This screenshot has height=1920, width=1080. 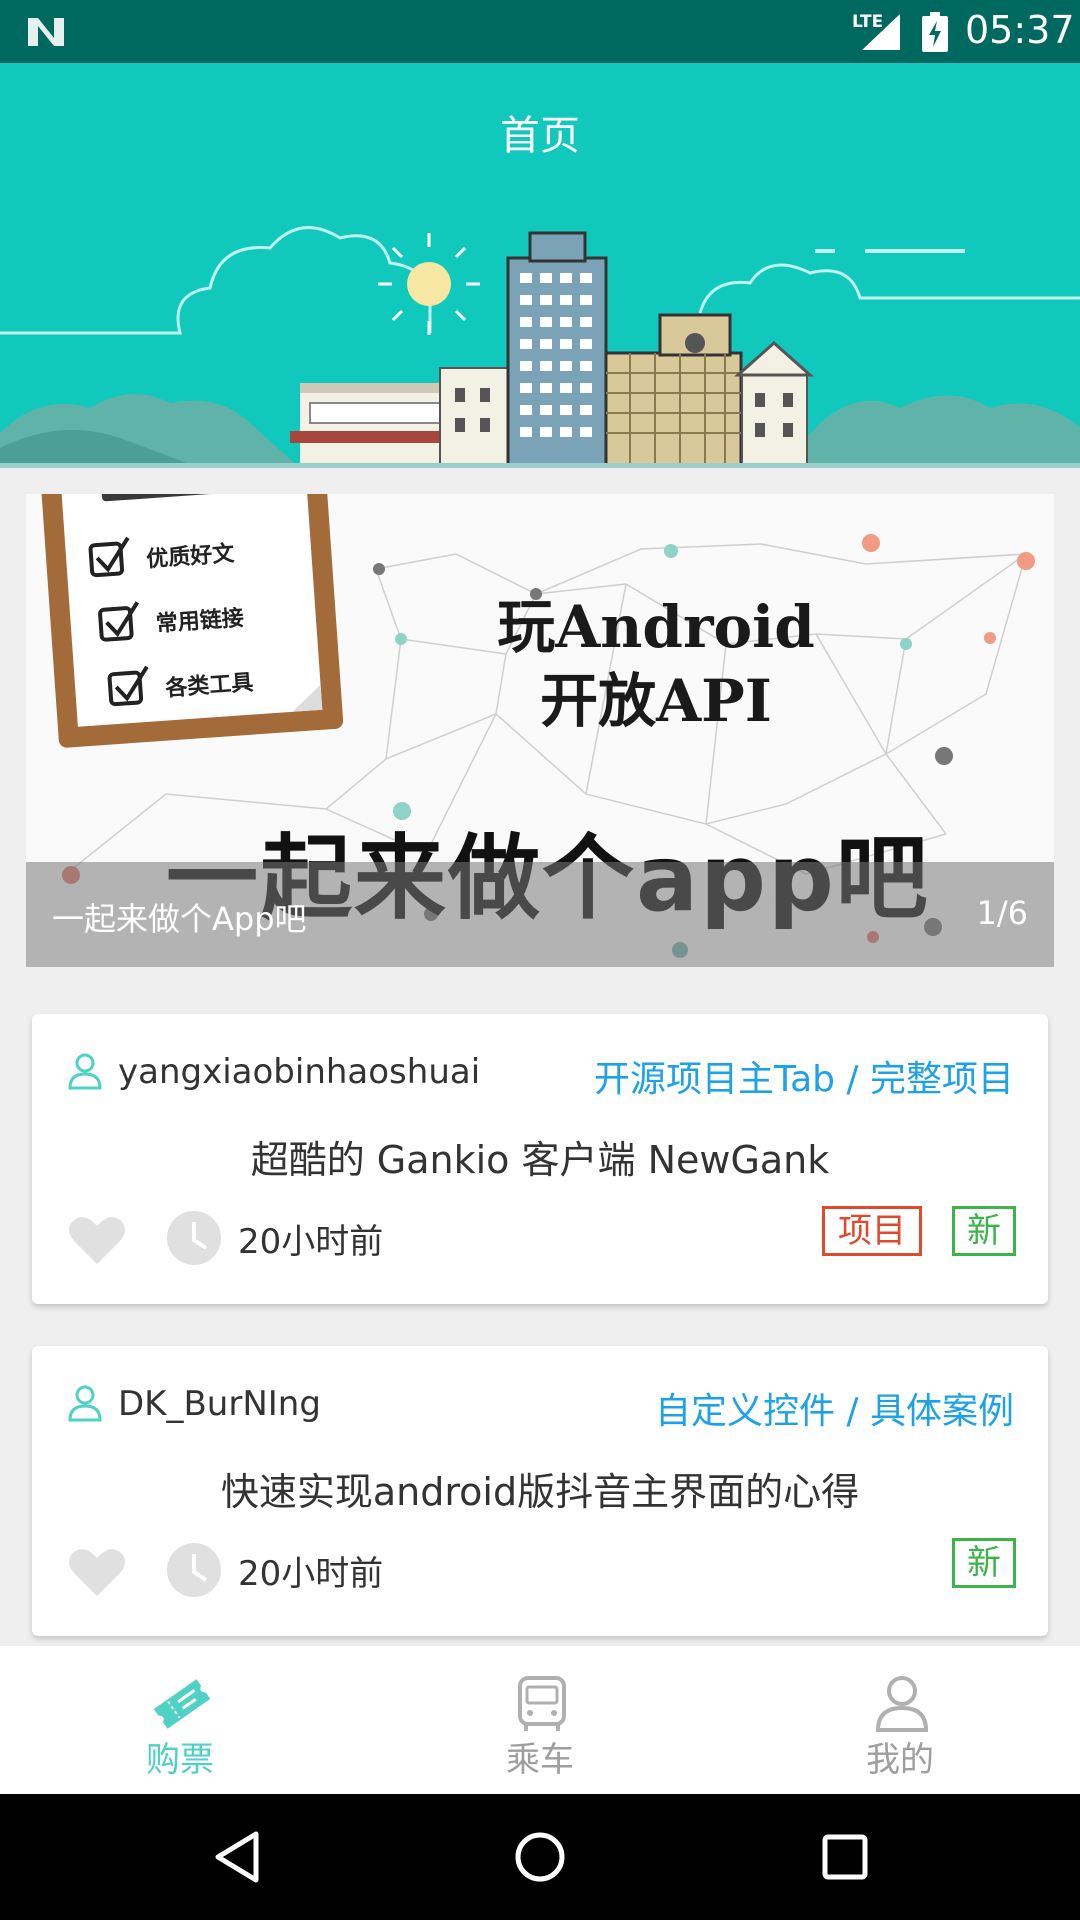 What do you see at coordinates (900, 1760) in the screenshot?
I see `tab-label: 我的` at bounding box center [900, 1760].